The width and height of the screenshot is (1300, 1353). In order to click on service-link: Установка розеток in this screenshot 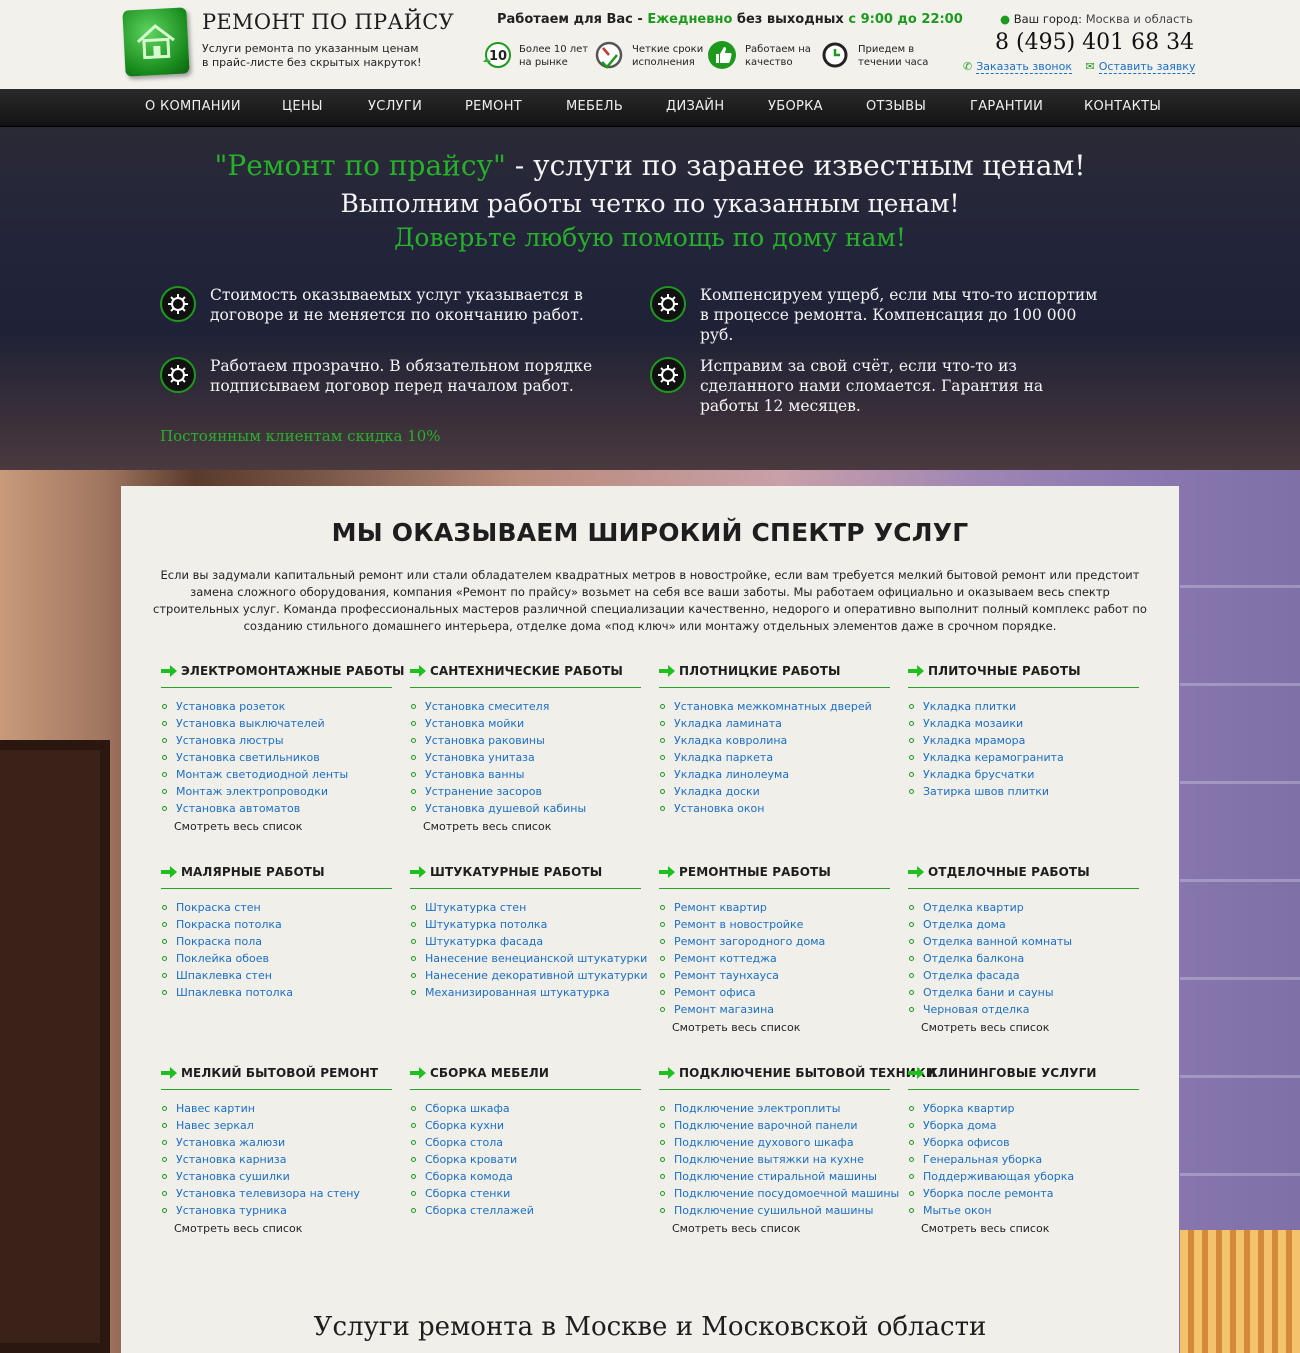, I will do `click(276, 706)`.